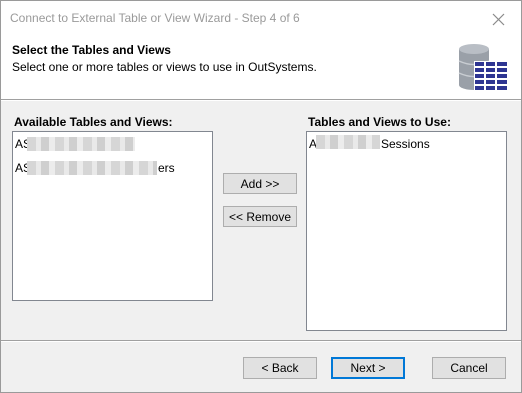 This screenshot has height=393, width=522. Describe the element at coordinates (405, 144) in the screenshot. I see `list-item-suffix: Sessions` at that location.